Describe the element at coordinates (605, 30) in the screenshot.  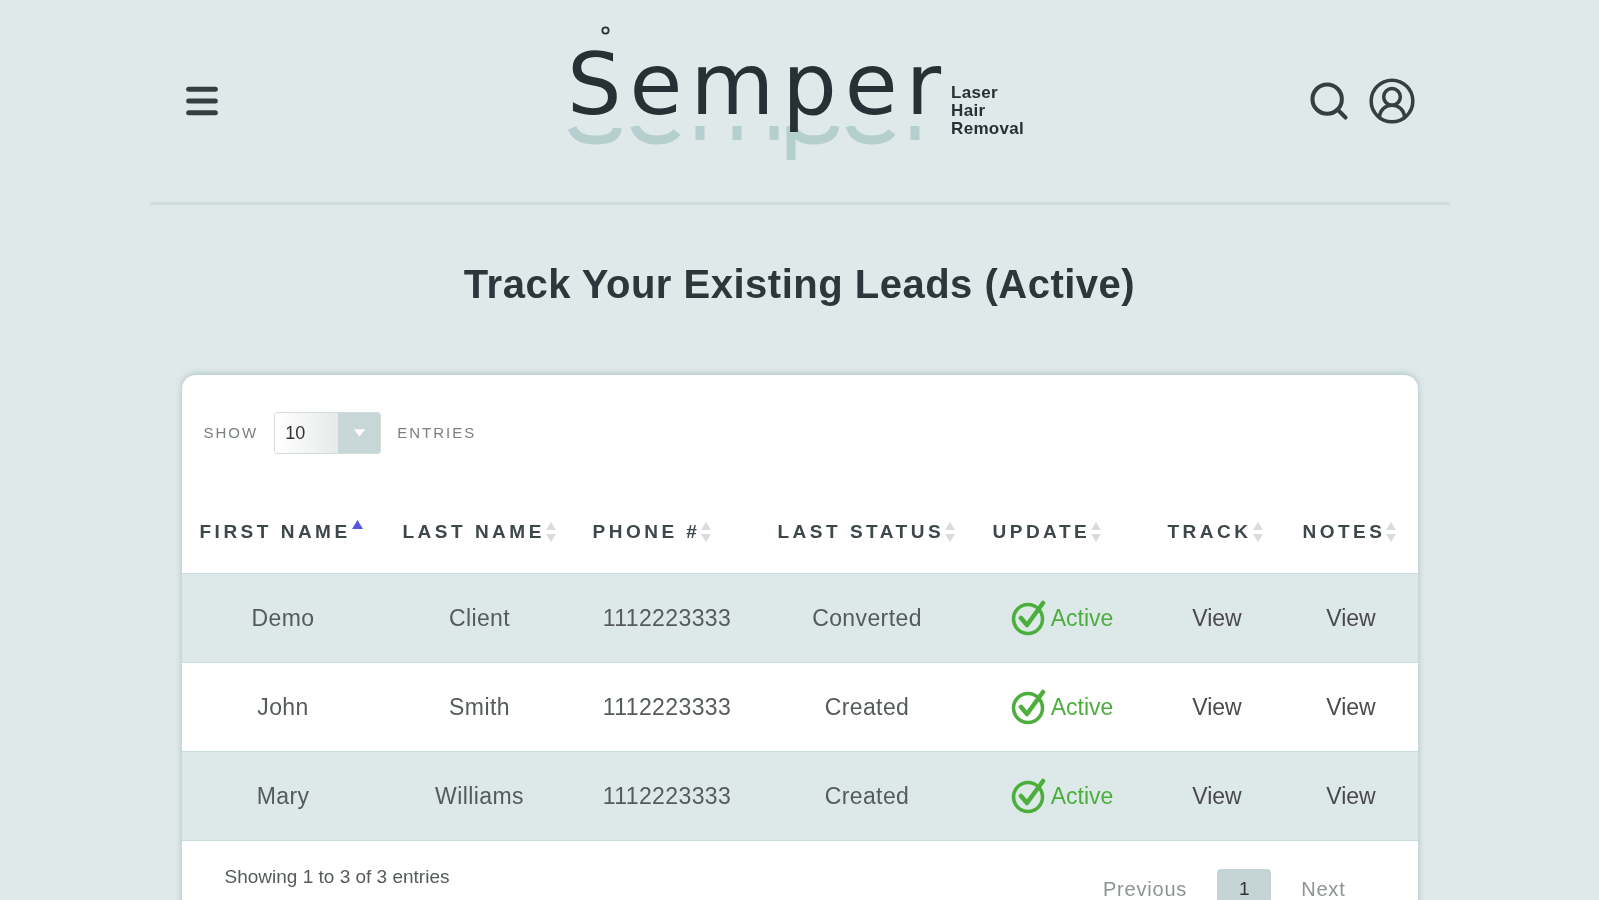
I see `logo-ring-icon` at that location.